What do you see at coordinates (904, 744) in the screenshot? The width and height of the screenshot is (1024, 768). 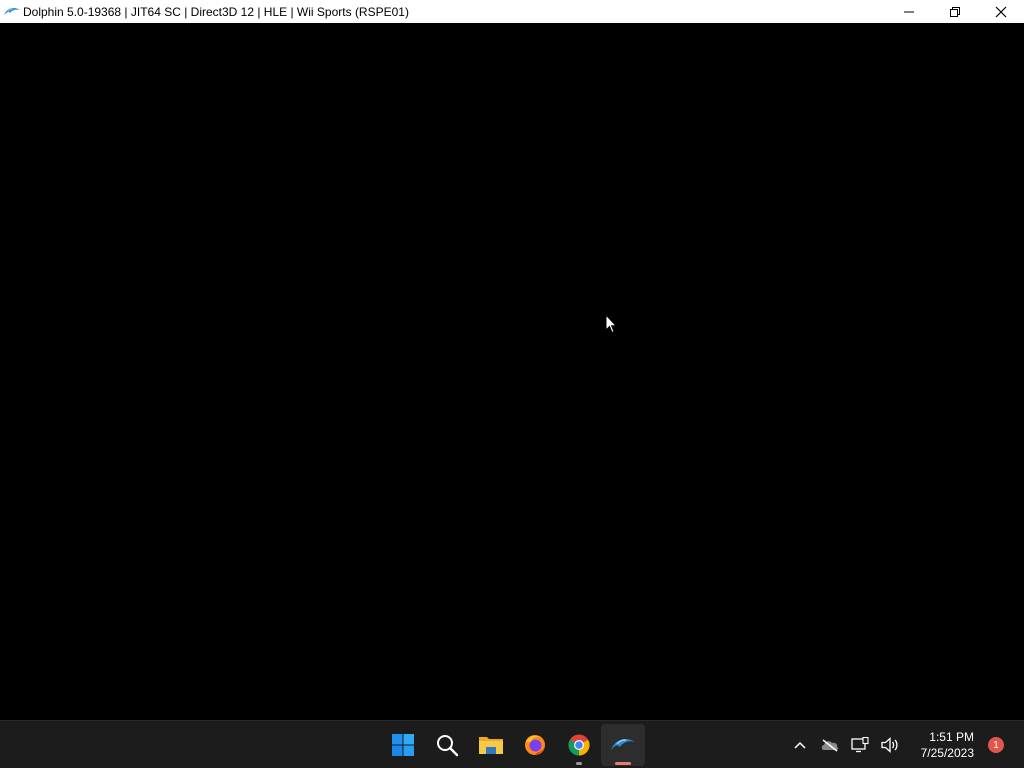 I see `system-tray: 1:51 PM 7/25/2023 1` at bounding box center [904, 744].